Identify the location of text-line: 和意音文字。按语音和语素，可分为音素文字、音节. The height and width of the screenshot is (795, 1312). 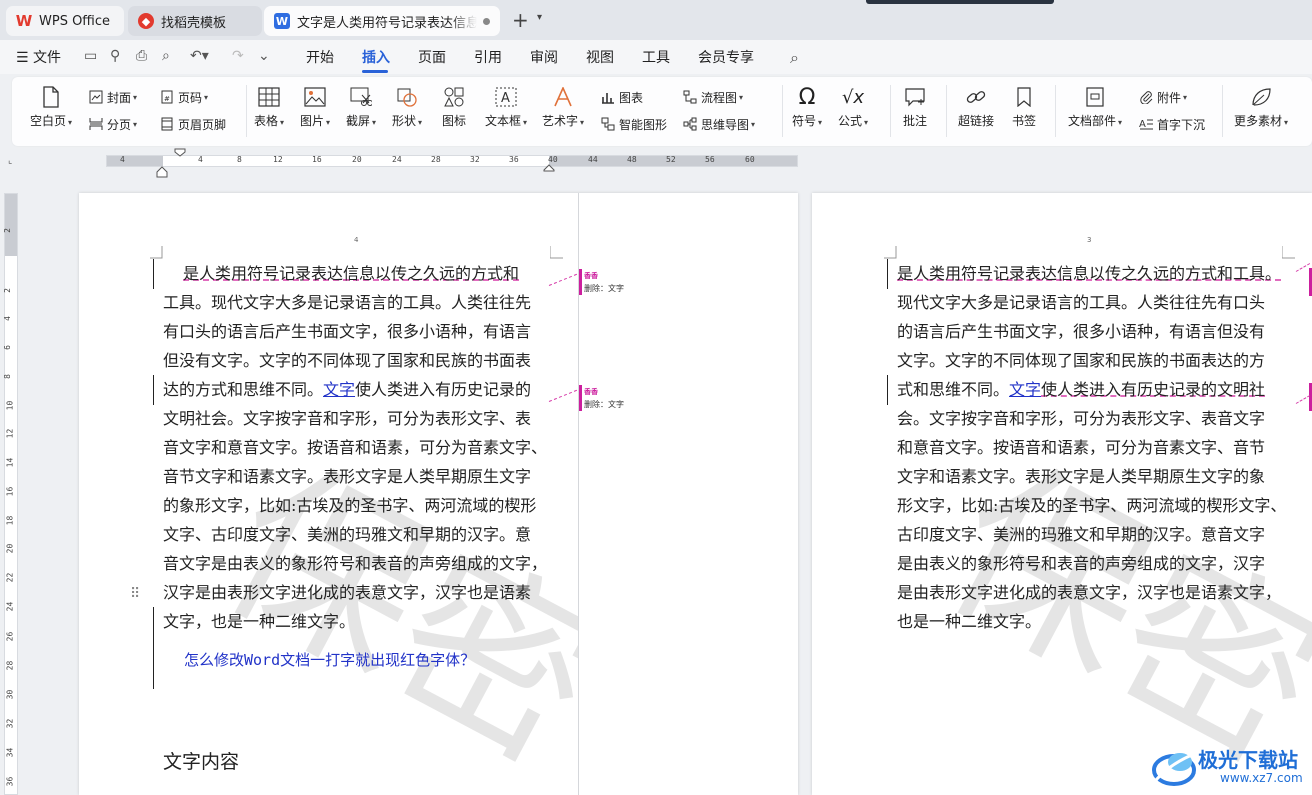
(1081, 447).